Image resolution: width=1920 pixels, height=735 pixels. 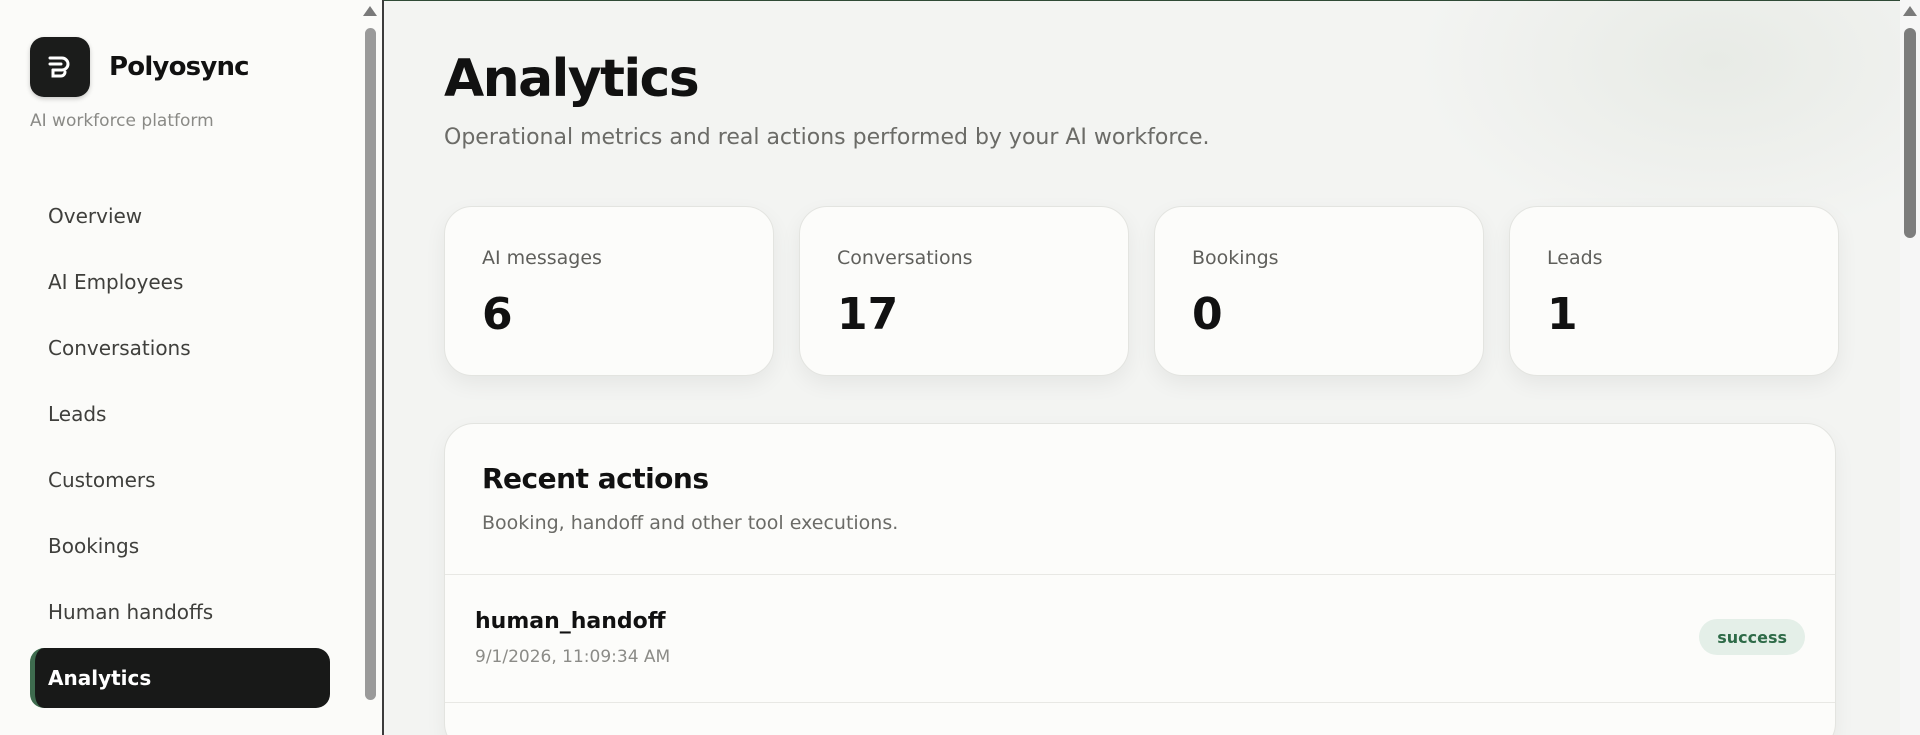 What do you see at coordinates (180, 282) in the screenshot?
I see `sidebar-item-ai-employees: AI Employees` at bounding box center [180, 282].